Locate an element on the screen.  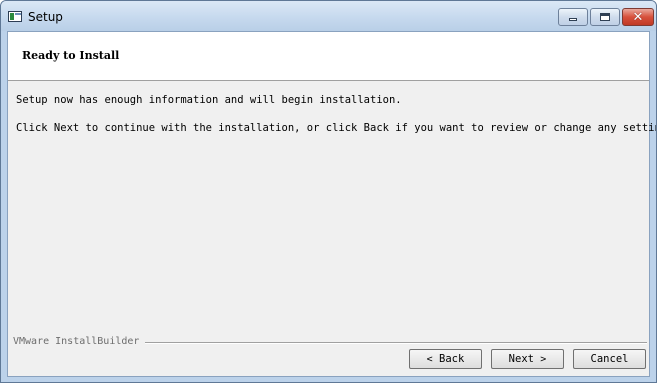
maximize-button is located at coordinates (605, 17).